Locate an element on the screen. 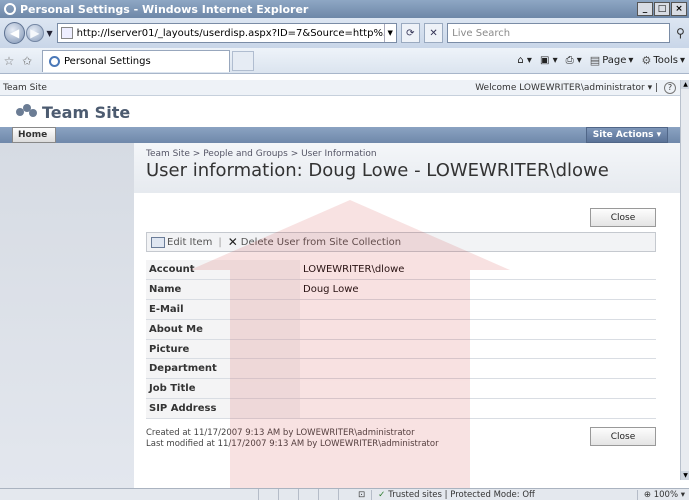 This screenshot has width=689, height=500. table-row: SIP Address is located at coordinates (401, 408).